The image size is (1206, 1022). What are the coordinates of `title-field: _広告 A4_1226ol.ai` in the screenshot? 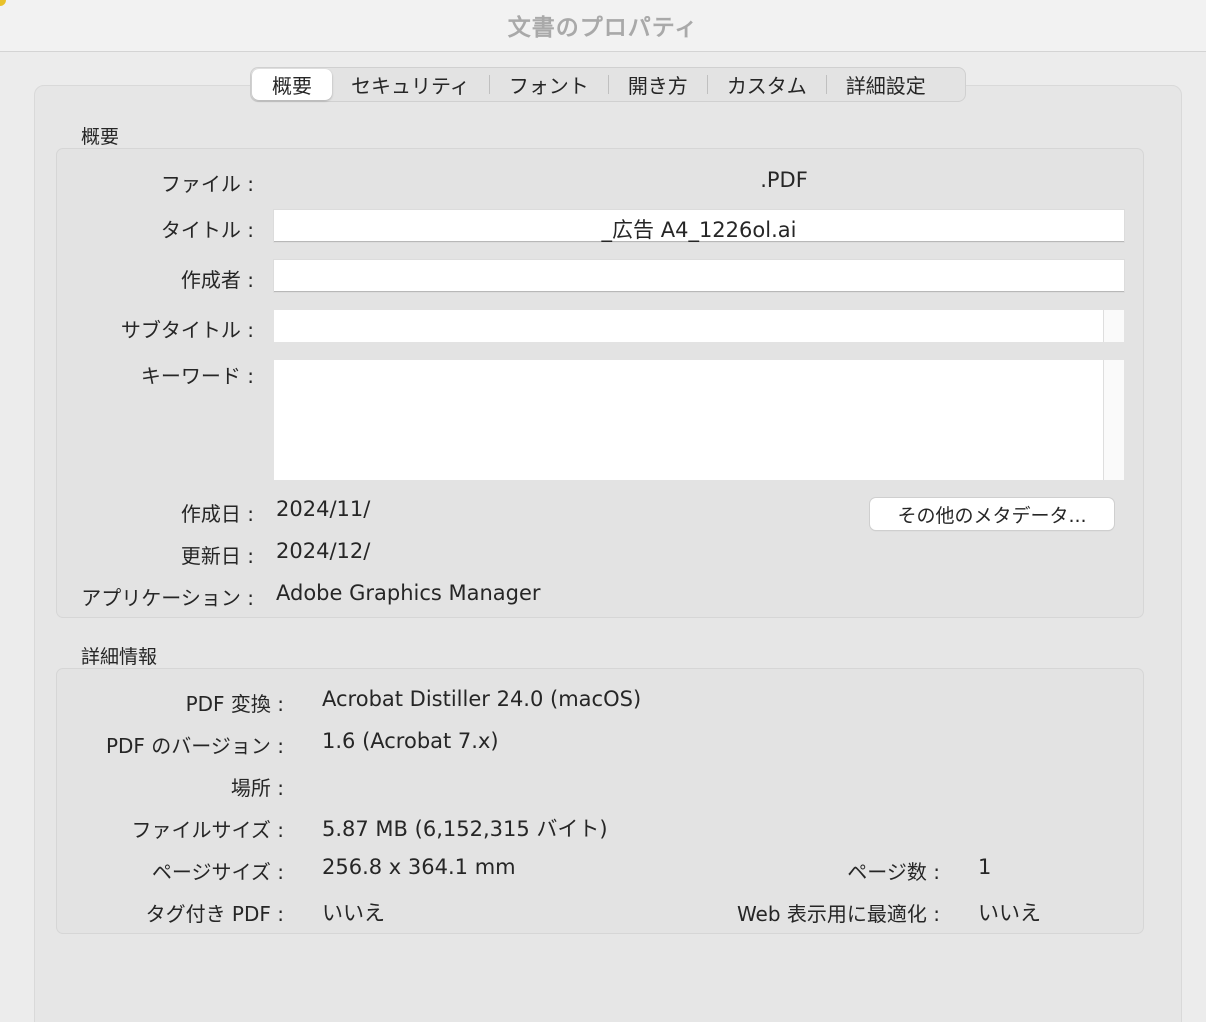 It's located at (699, 226).